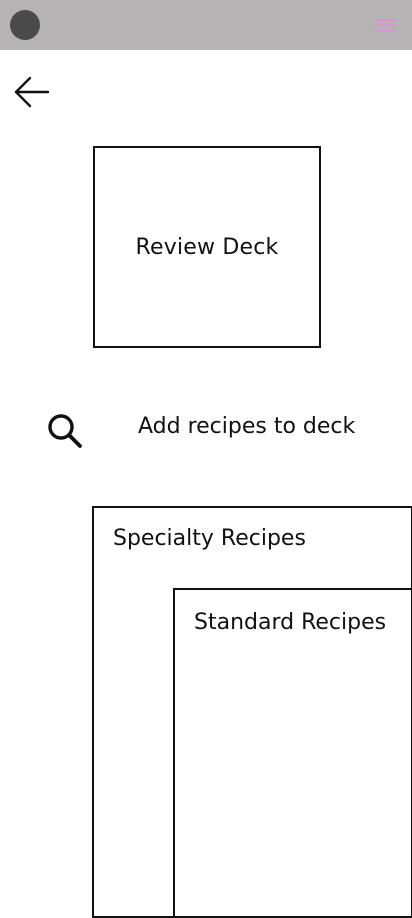  Describe the element at coordinates (65, 431) in the screenshot. I see `search-icon` at that location.